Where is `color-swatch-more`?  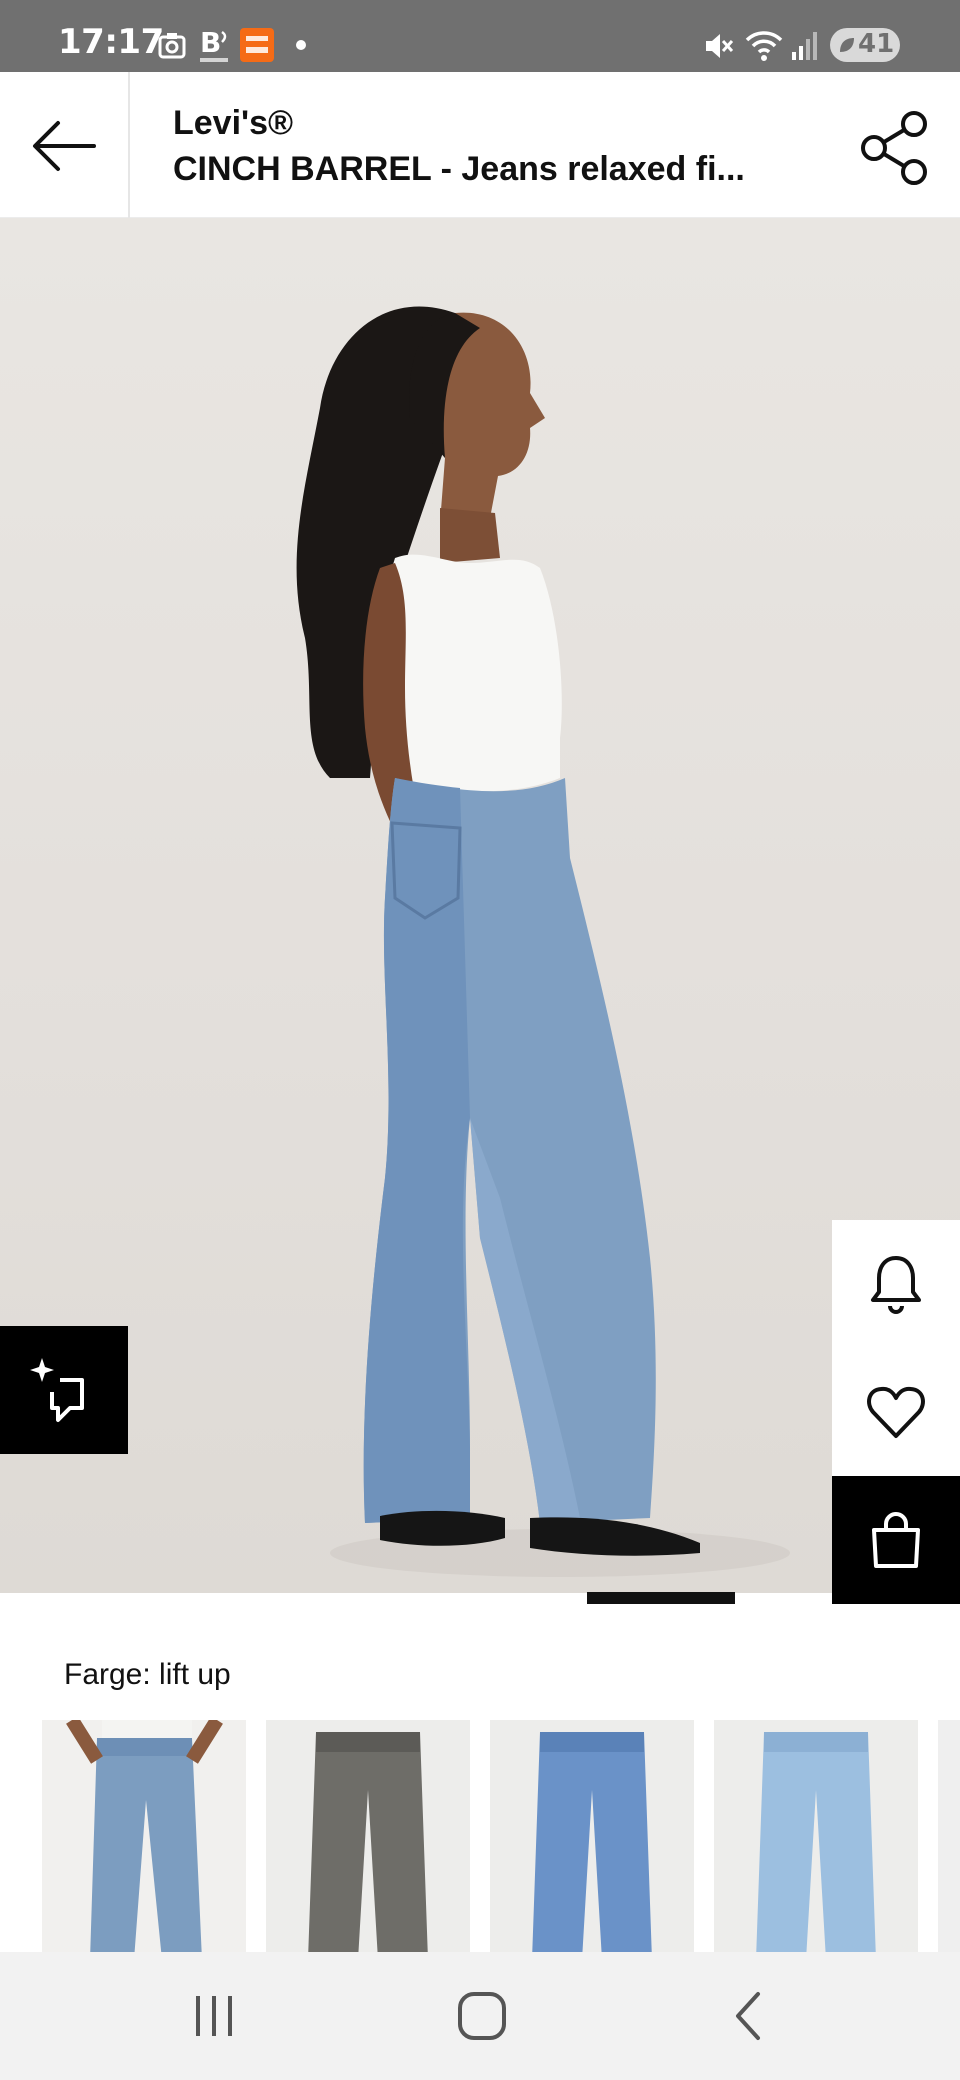 color-swatch-more is located at coordinates (949, 1836).